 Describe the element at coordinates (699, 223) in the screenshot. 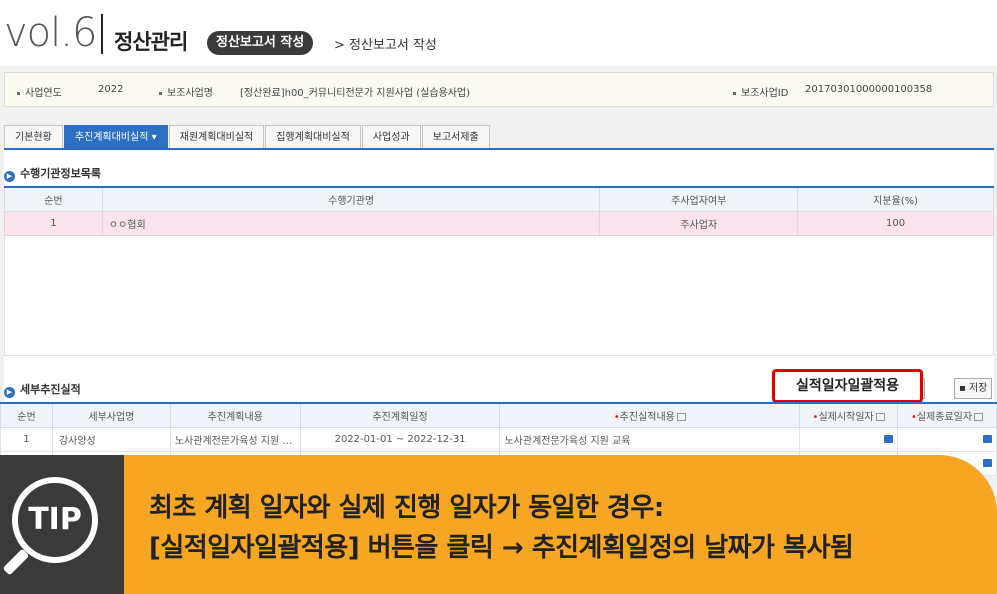

I see `cell-main-operator: 주사업자` at that location.